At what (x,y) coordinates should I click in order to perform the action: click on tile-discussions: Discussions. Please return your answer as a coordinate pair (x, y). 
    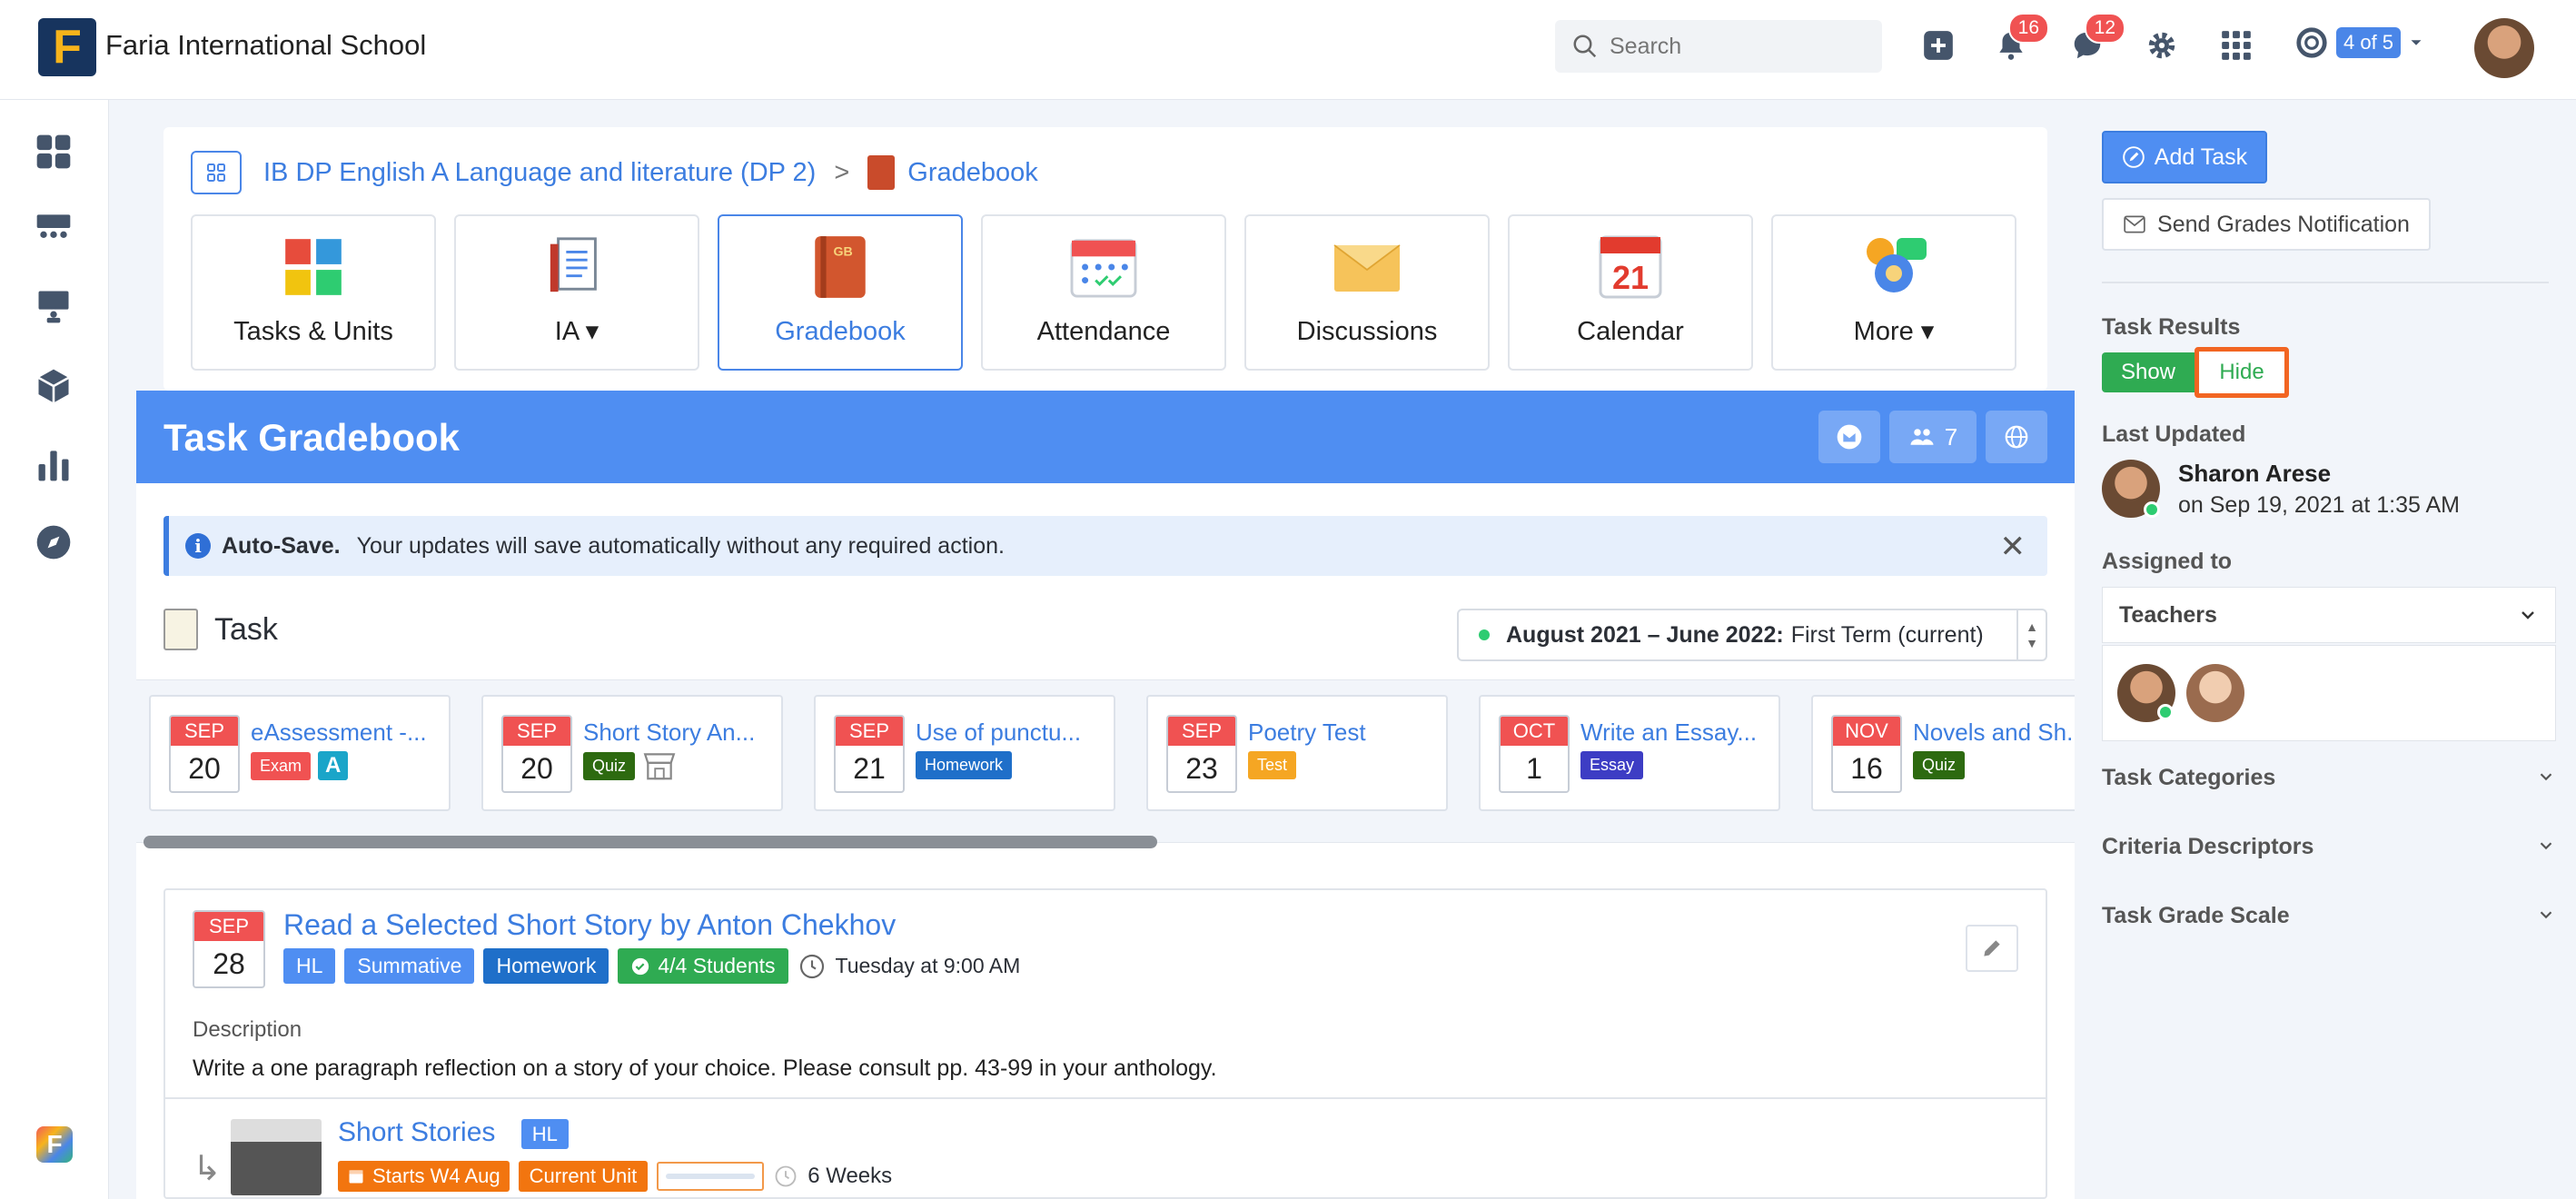
    Looking at the image, I should click on (1367, 292).